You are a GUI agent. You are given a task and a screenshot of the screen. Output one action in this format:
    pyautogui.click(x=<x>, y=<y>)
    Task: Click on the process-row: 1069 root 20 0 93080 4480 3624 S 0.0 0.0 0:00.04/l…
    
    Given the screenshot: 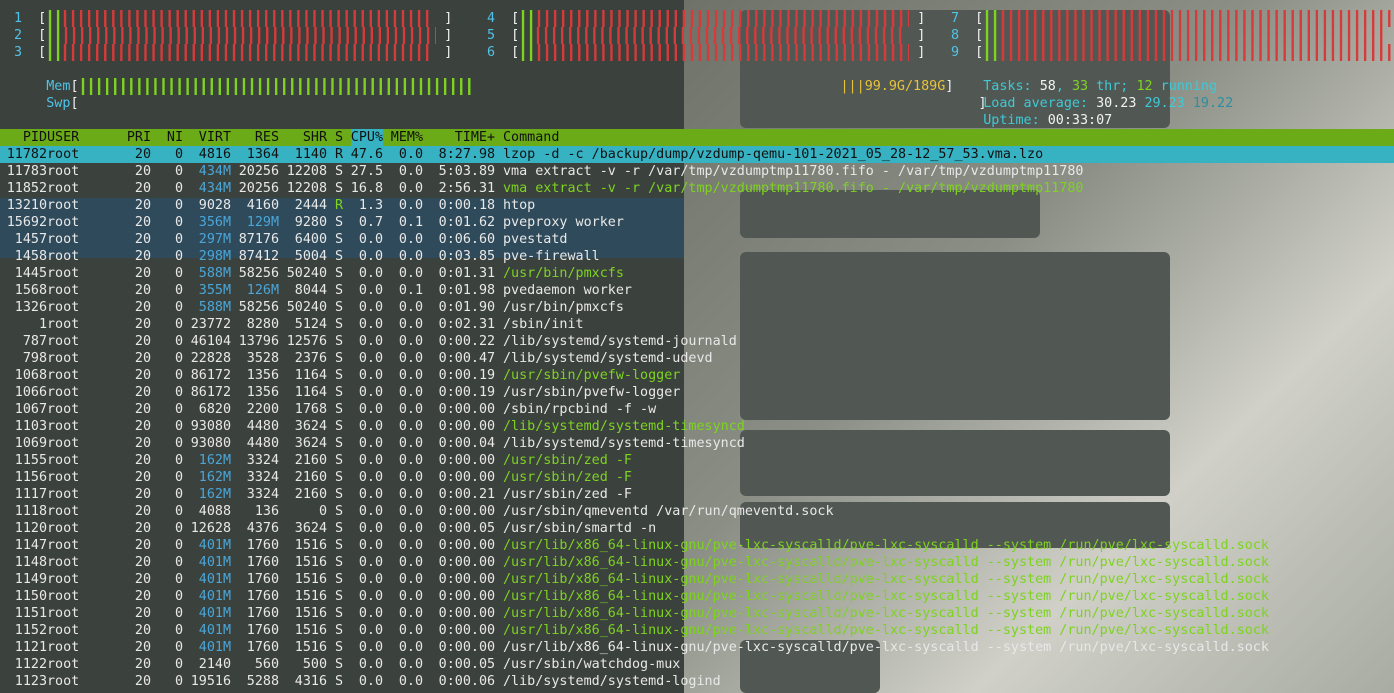 What is the action you would take?
    pyautogui.click(x=697, y=443)
    